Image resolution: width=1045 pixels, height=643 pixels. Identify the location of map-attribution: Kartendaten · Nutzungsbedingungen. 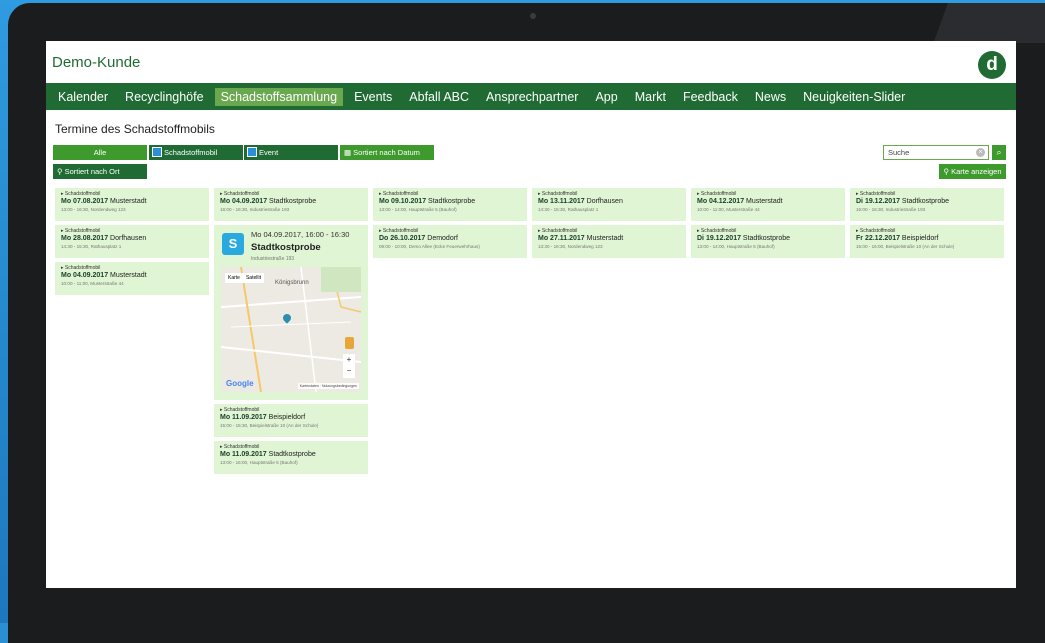
(328, 386).